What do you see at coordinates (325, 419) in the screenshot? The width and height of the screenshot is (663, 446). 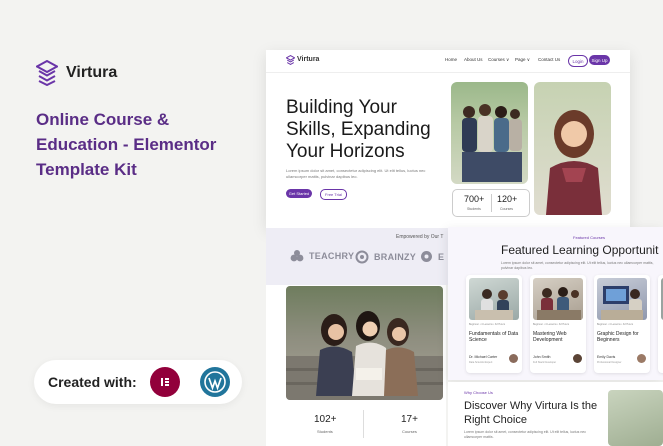 I see `about-stat-students-number: 102+` at bounding box center [325, 419].